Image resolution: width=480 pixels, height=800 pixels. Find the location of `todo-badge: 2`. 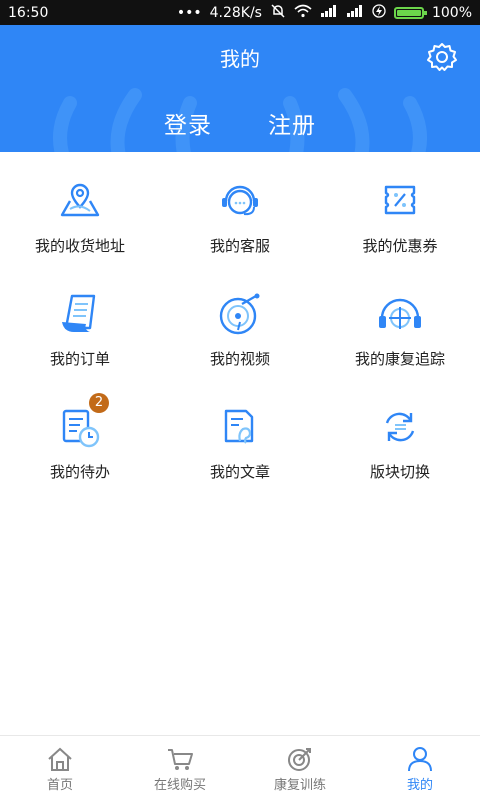

todo-badge: 2 is located at coordinates (99, 403).